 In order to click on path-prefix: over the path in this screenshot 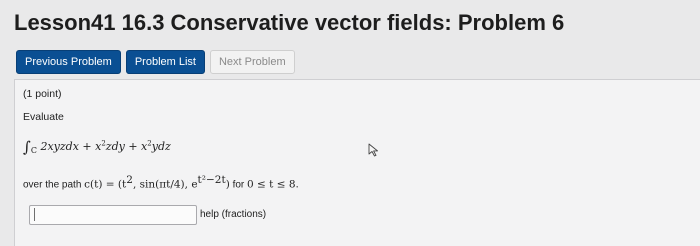, I will do `click(54, 185)`.